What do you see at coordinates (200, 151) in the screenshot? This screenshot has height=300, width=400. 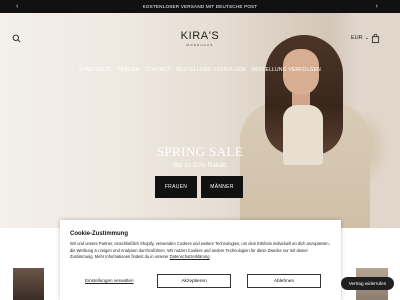 I see `hero-title: SPRING SALE` at bounding box center [200, 151].